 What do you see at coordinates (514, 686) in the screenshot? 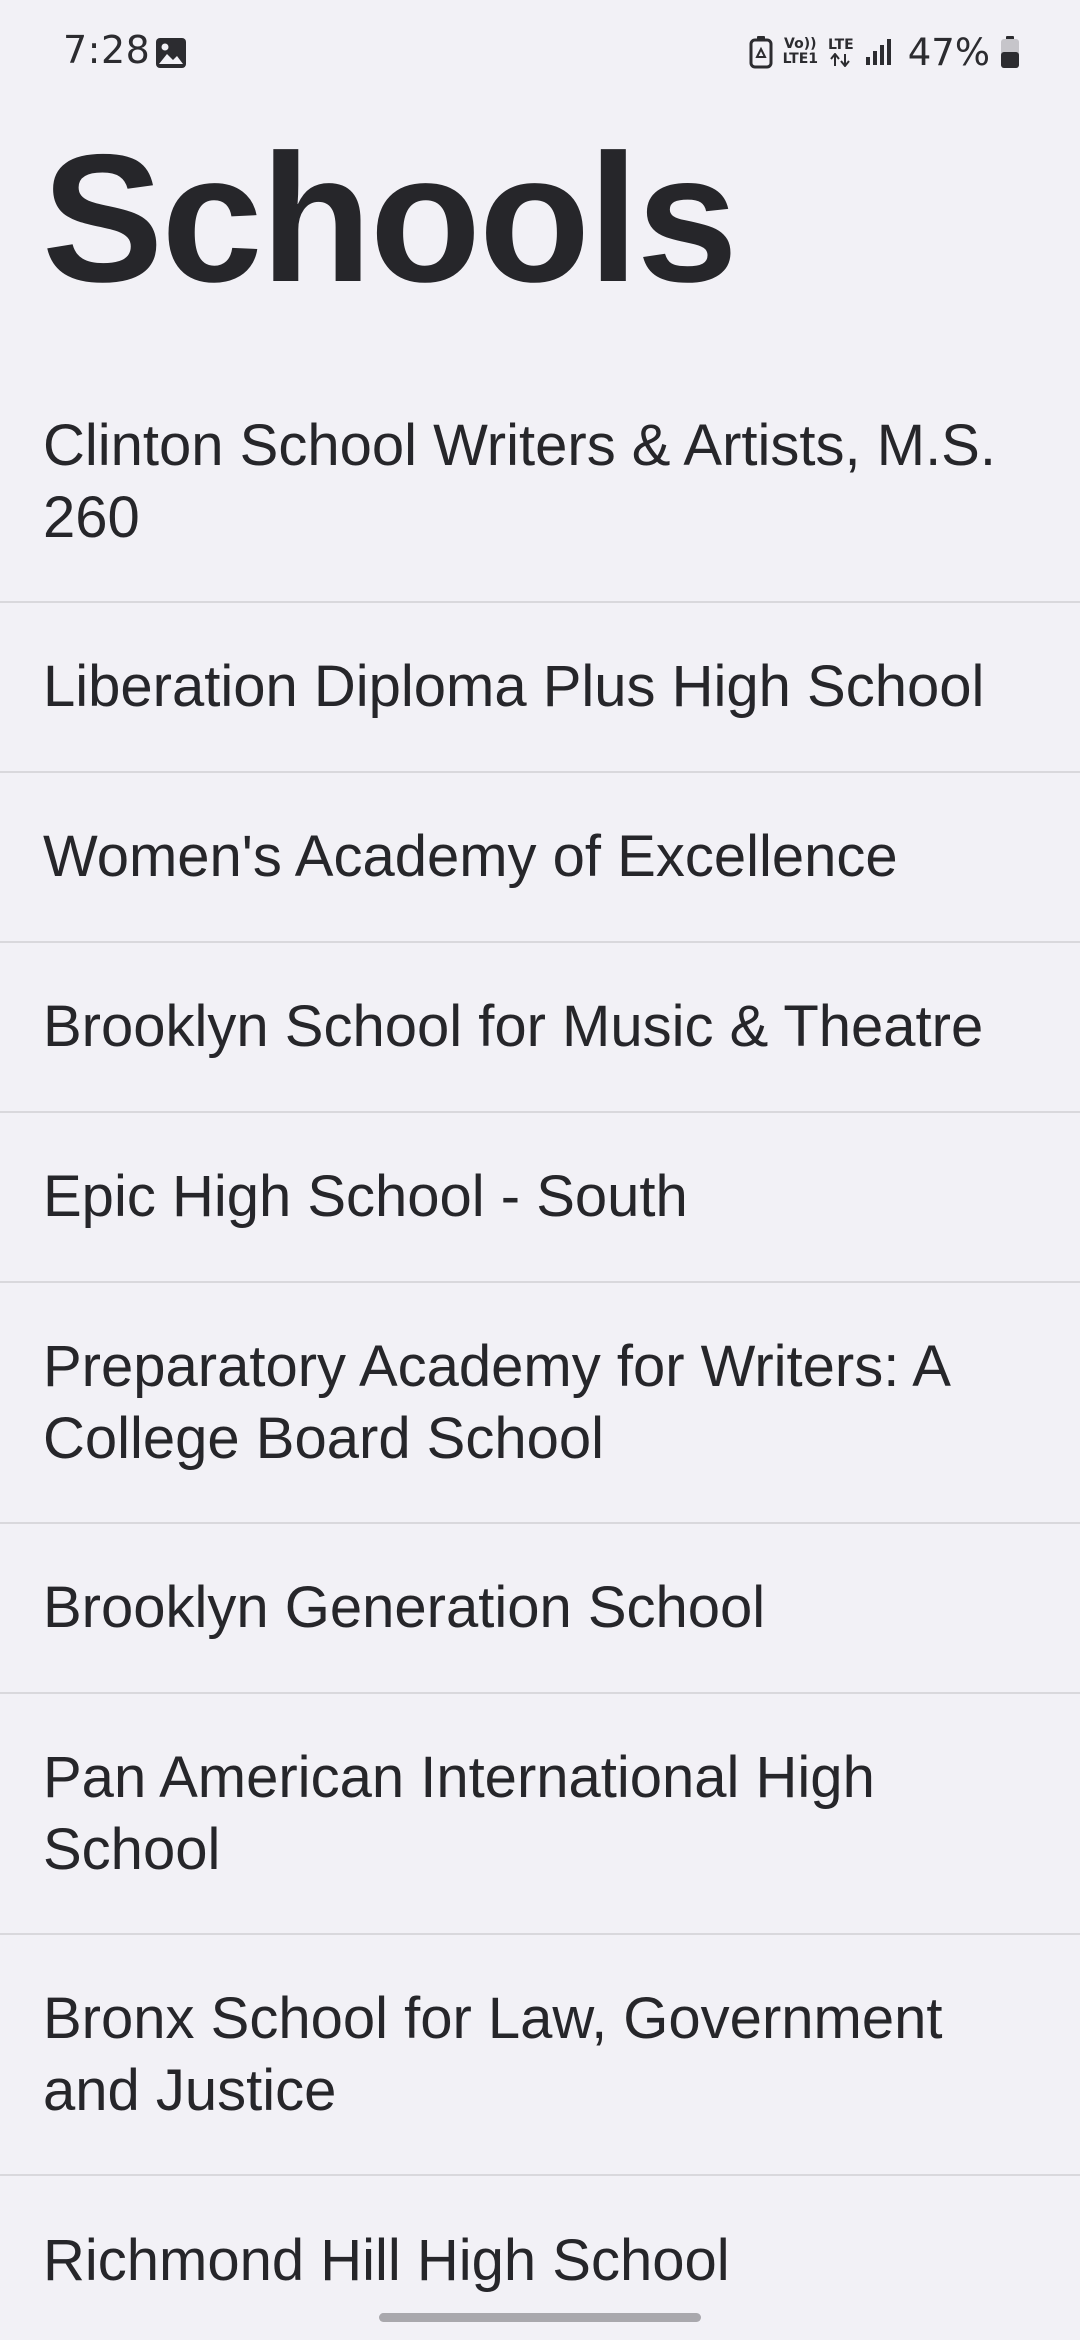
I see `school-name: Liberation Diploma Plus High School` at bounding box center [514, 686].